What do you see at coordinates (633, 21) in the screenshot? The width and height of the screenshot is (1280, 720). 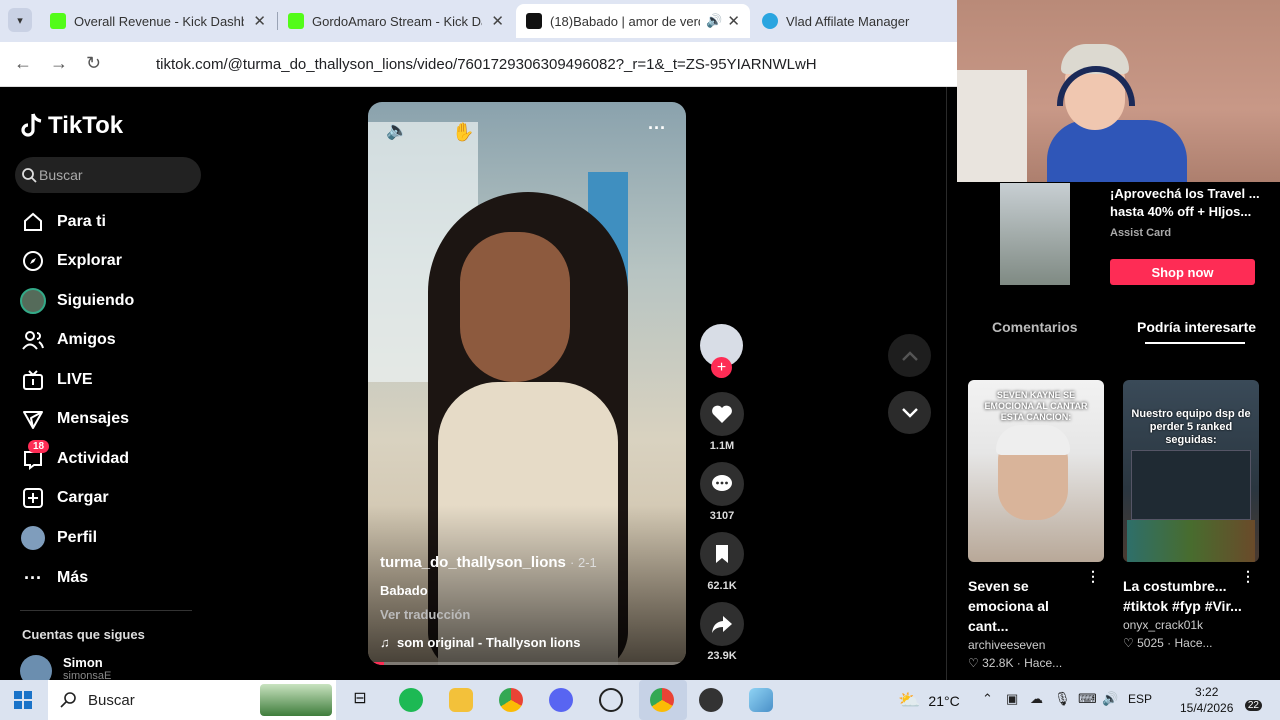 I see `tab-tiktok-active: (18)Babado | amor de verdade 🔊 ✕` at bounding box center [633, 21].